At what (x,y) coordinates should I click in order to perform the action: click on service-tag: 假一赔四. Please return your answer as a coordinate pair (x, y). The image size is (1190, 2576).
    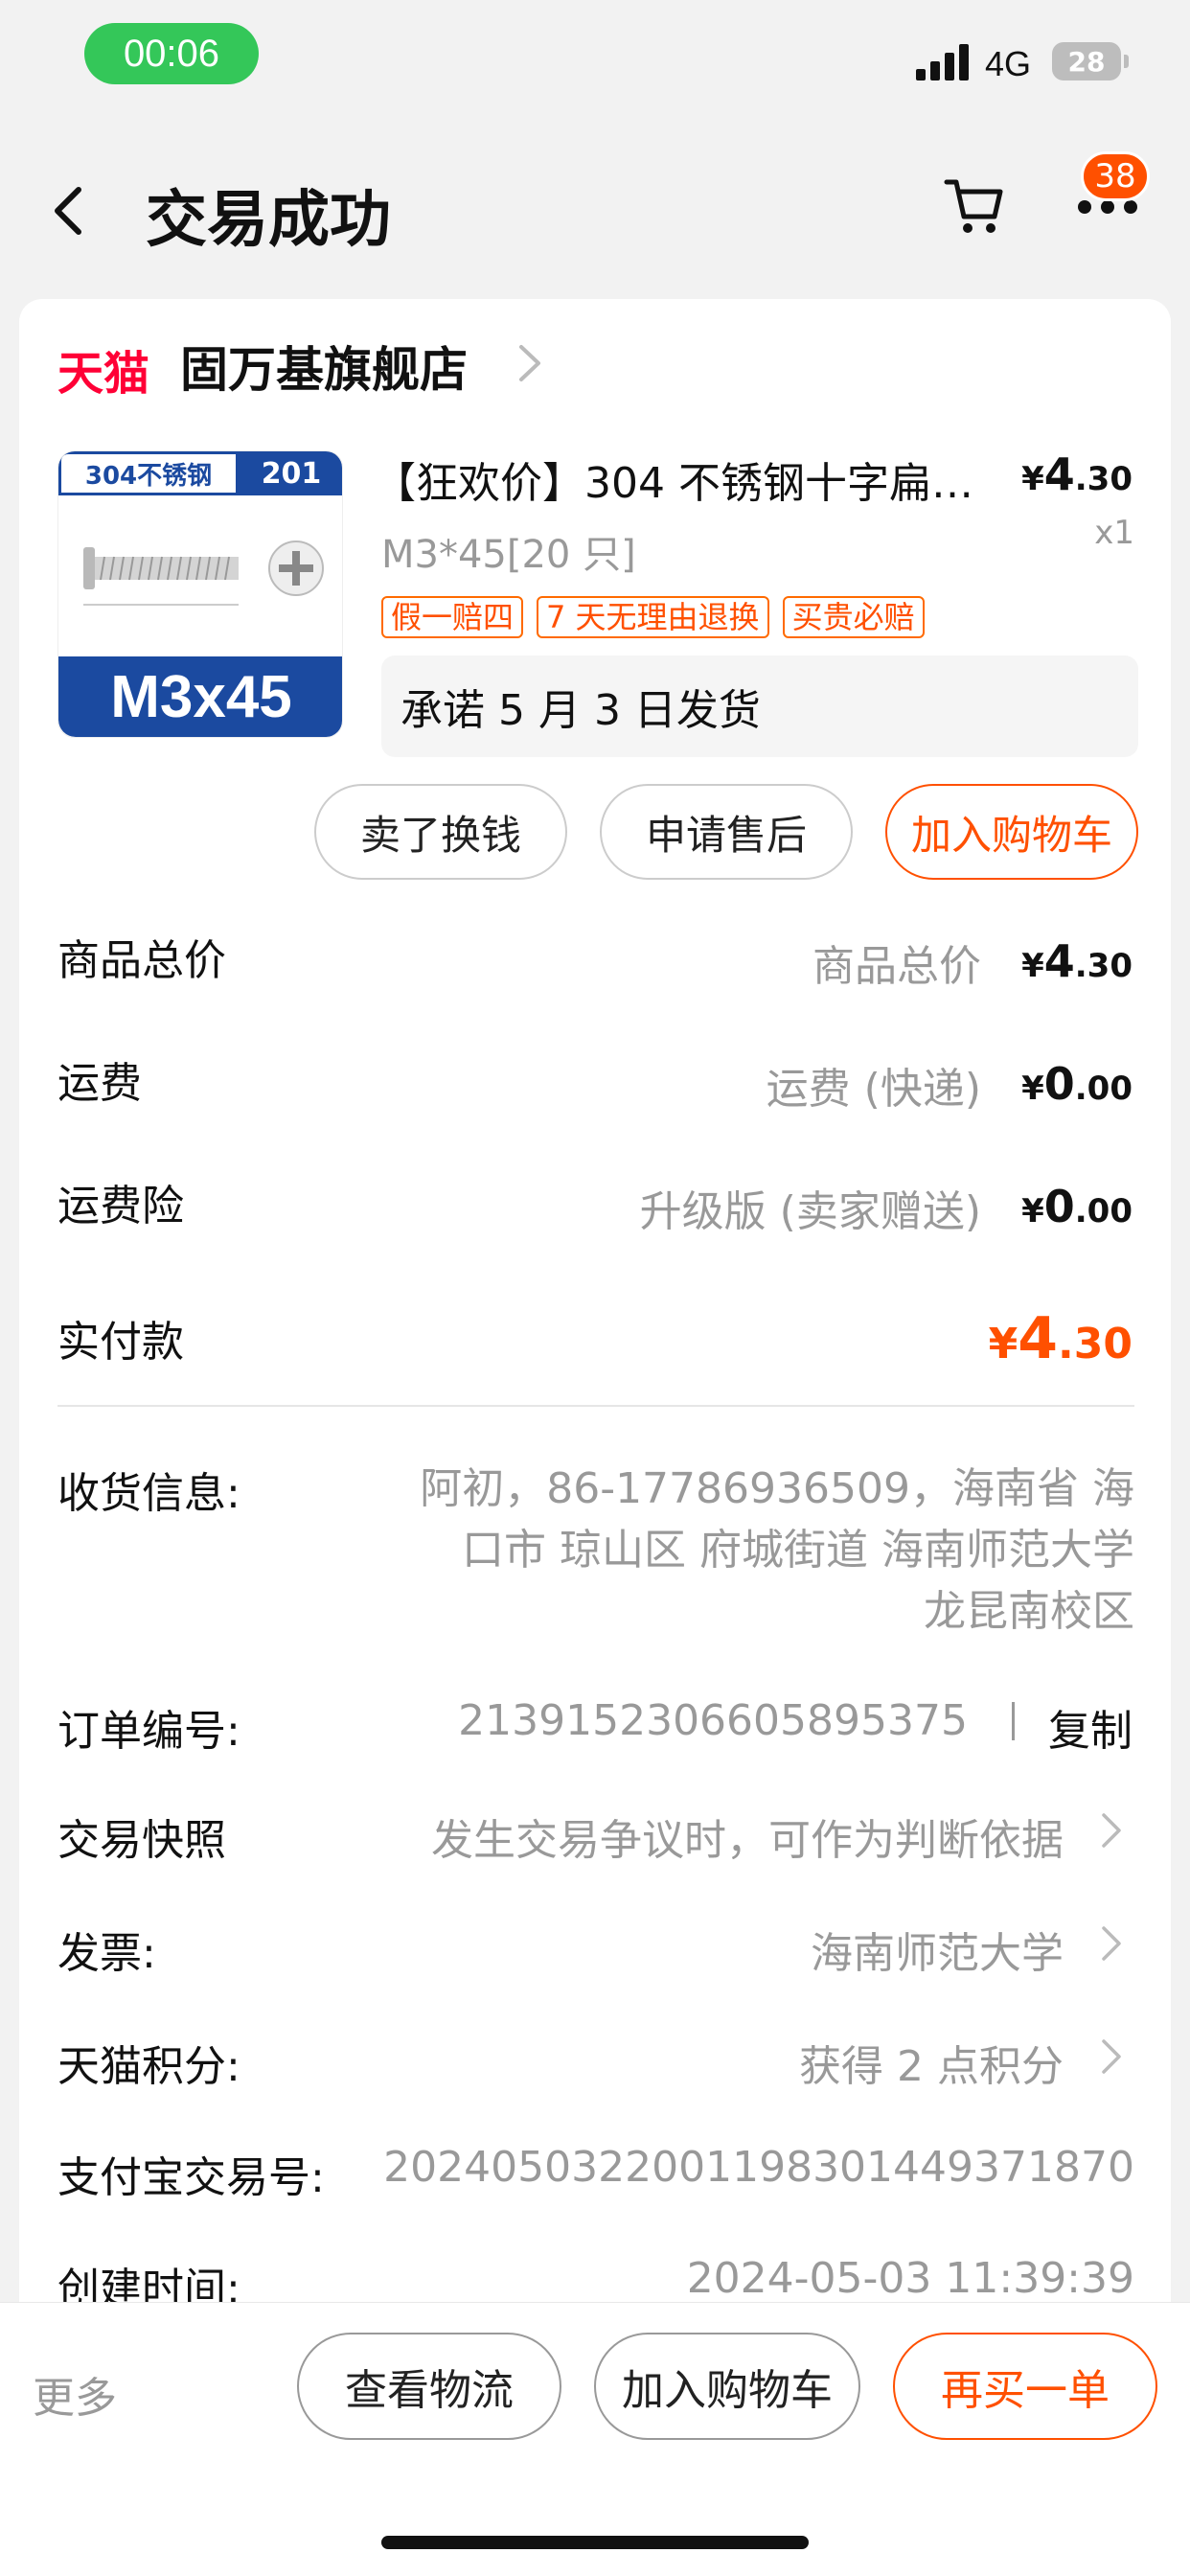
    Looking at the image, I should click on (452, 617).